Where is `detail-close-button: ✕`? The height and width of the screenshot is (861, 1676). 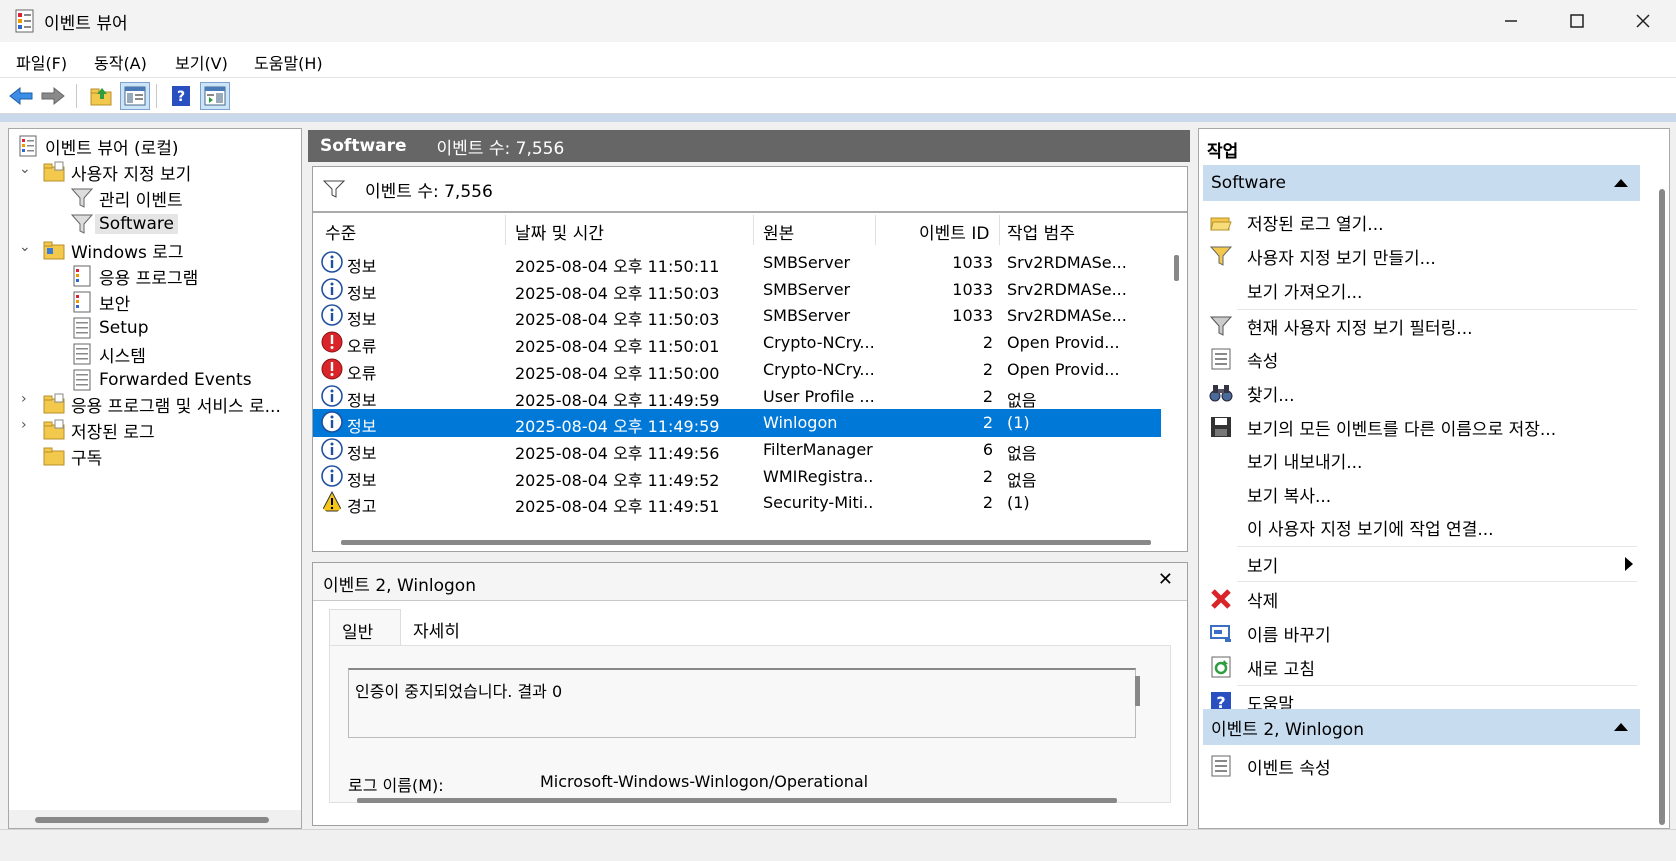 detail-close-button: ✕ is located at coordinates (1165, 579).